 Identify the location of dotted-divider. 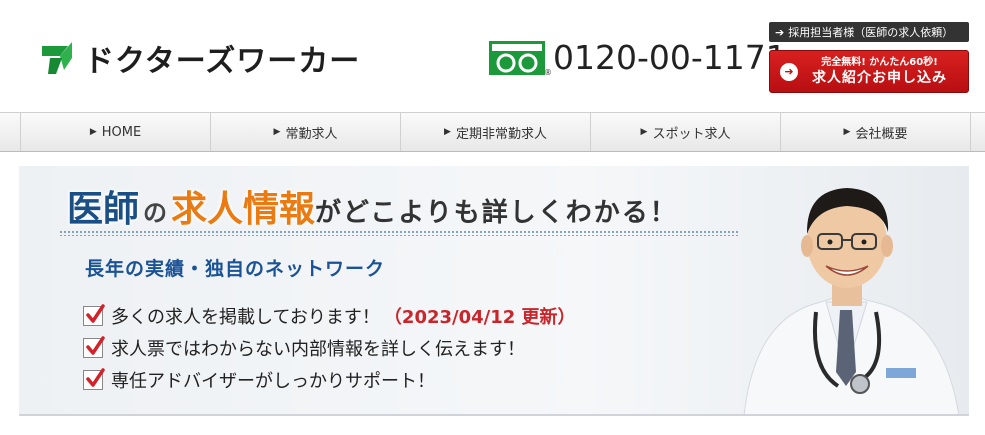
(399, 233).